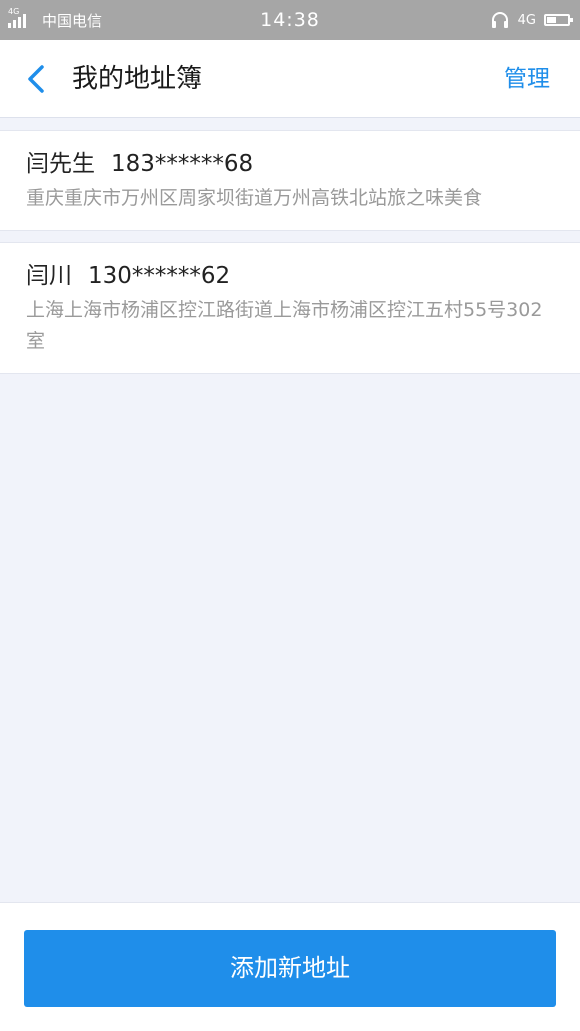 The width and height of the screenshot is (580, 1031). Describe the element at coordinates (558, 20) in the screenshot. I see `battery-icon` at that location.